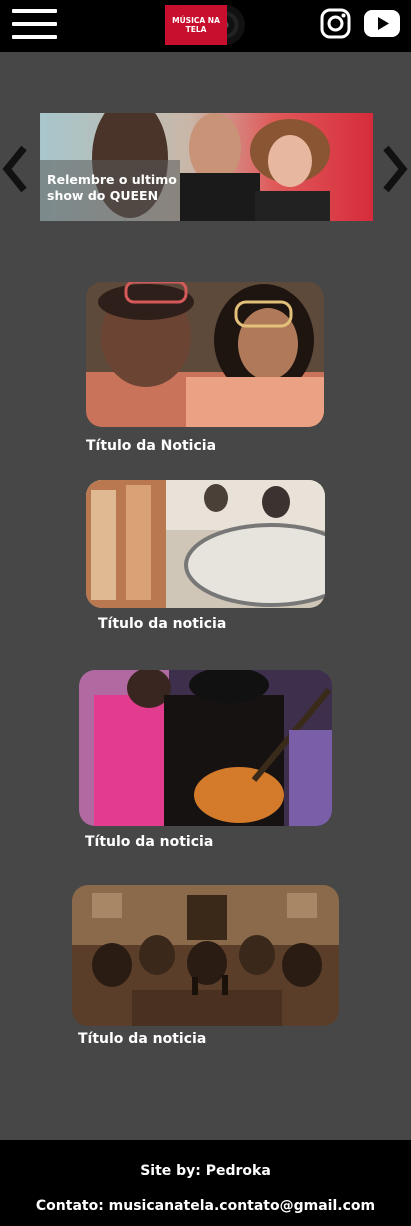 Image resolution: width=411 pixels, height=1226 pixels. I want to click on jazz-painting-photo, so click(205, 955).